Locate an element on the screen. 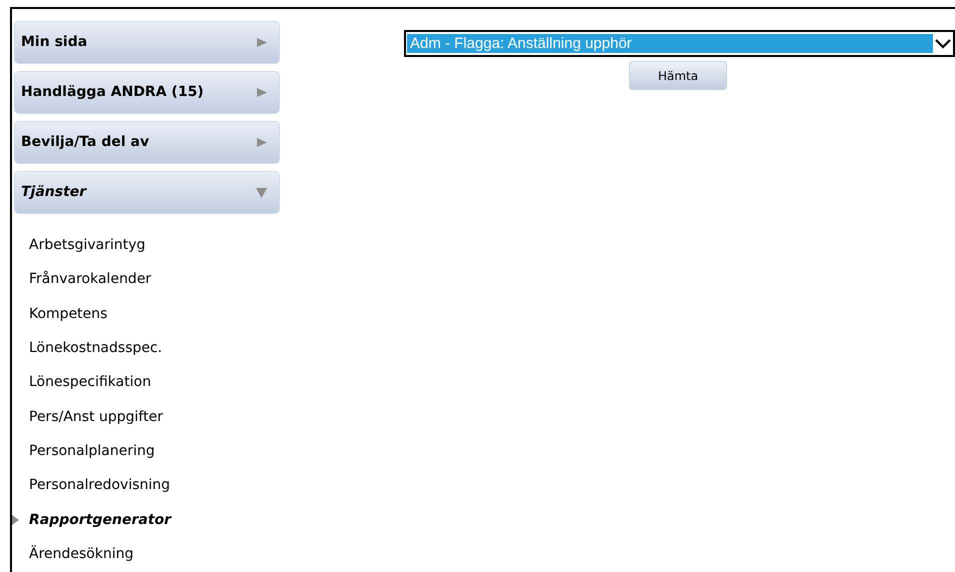 This screenshot has width=955, height=572. submenu-item: Personalplanering is located at coordinates (92, 451).